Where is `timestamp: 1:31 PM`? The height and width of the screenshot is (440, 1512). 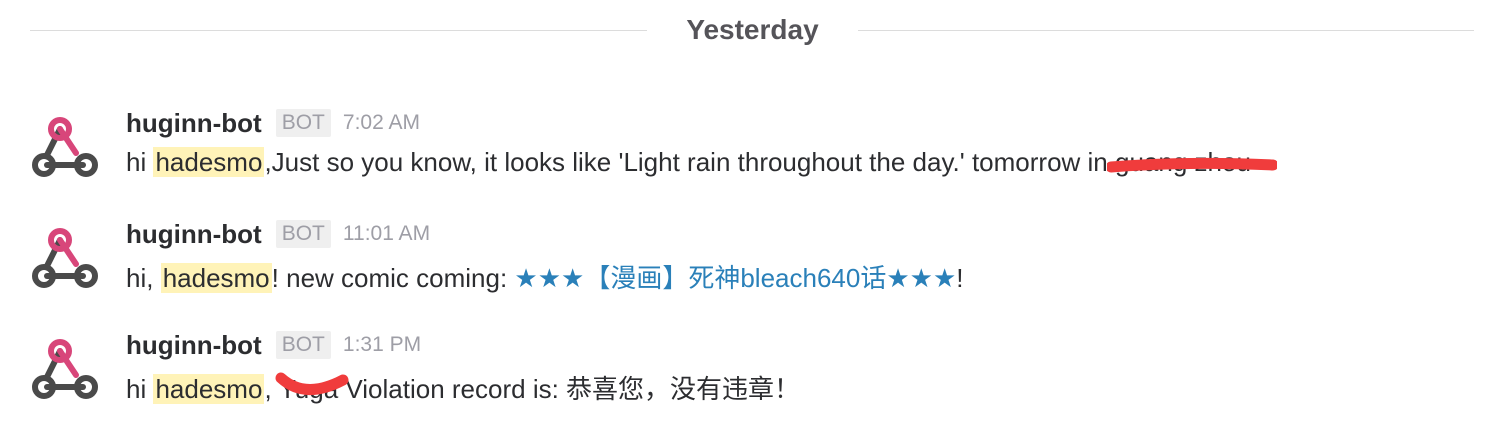 timestamp: 1:31 PM is located at coordinates (382, 345).